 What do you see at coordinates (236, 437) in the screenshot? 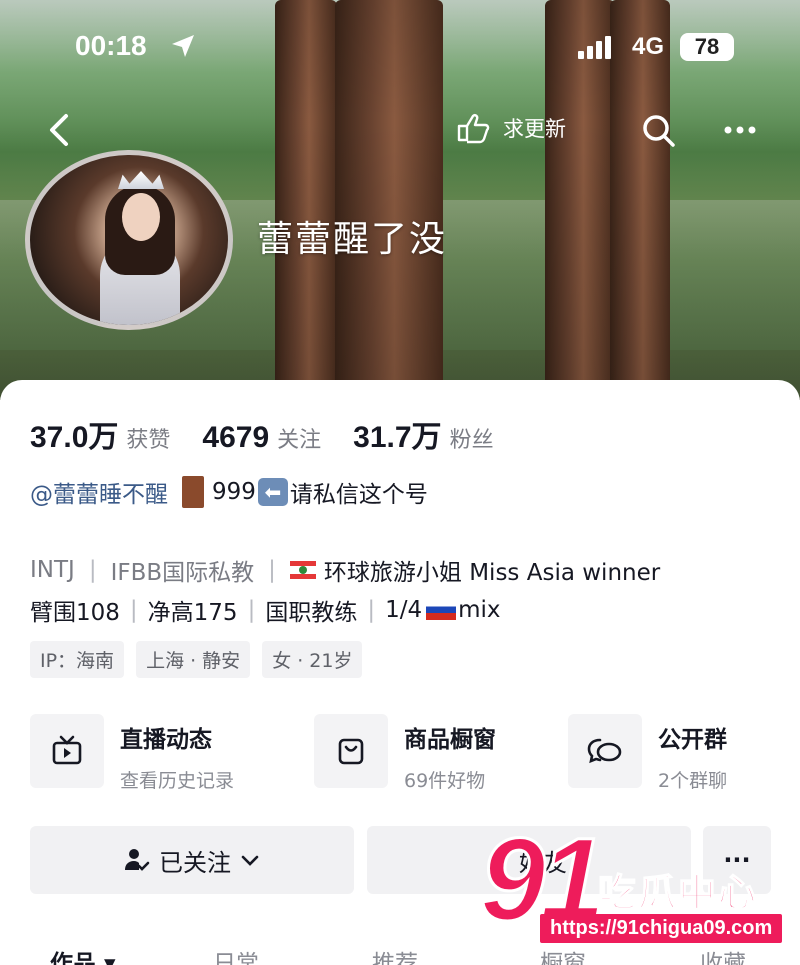
I see `stat-number: 4679` at bounding box center [236, 437].